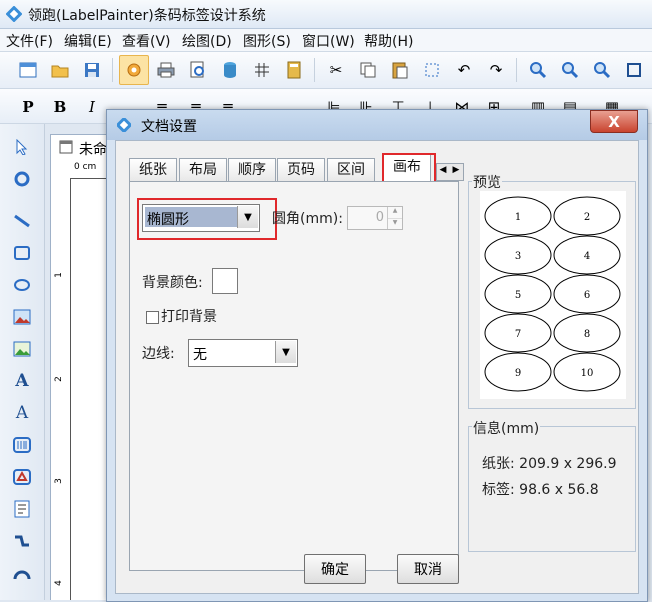  I want to click on fullscreen-icon, so click(634, 70).